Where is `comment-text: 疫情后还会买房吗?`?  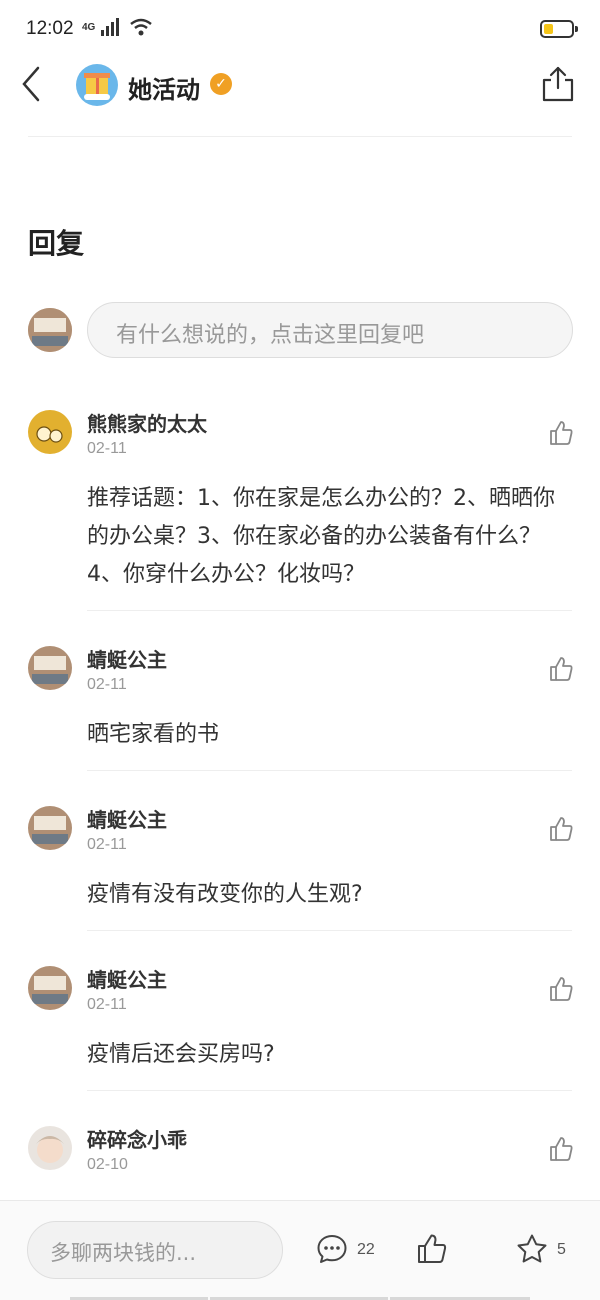 comment-text: 疫情后还会买房吗? is located at coordinates (181, 1054).